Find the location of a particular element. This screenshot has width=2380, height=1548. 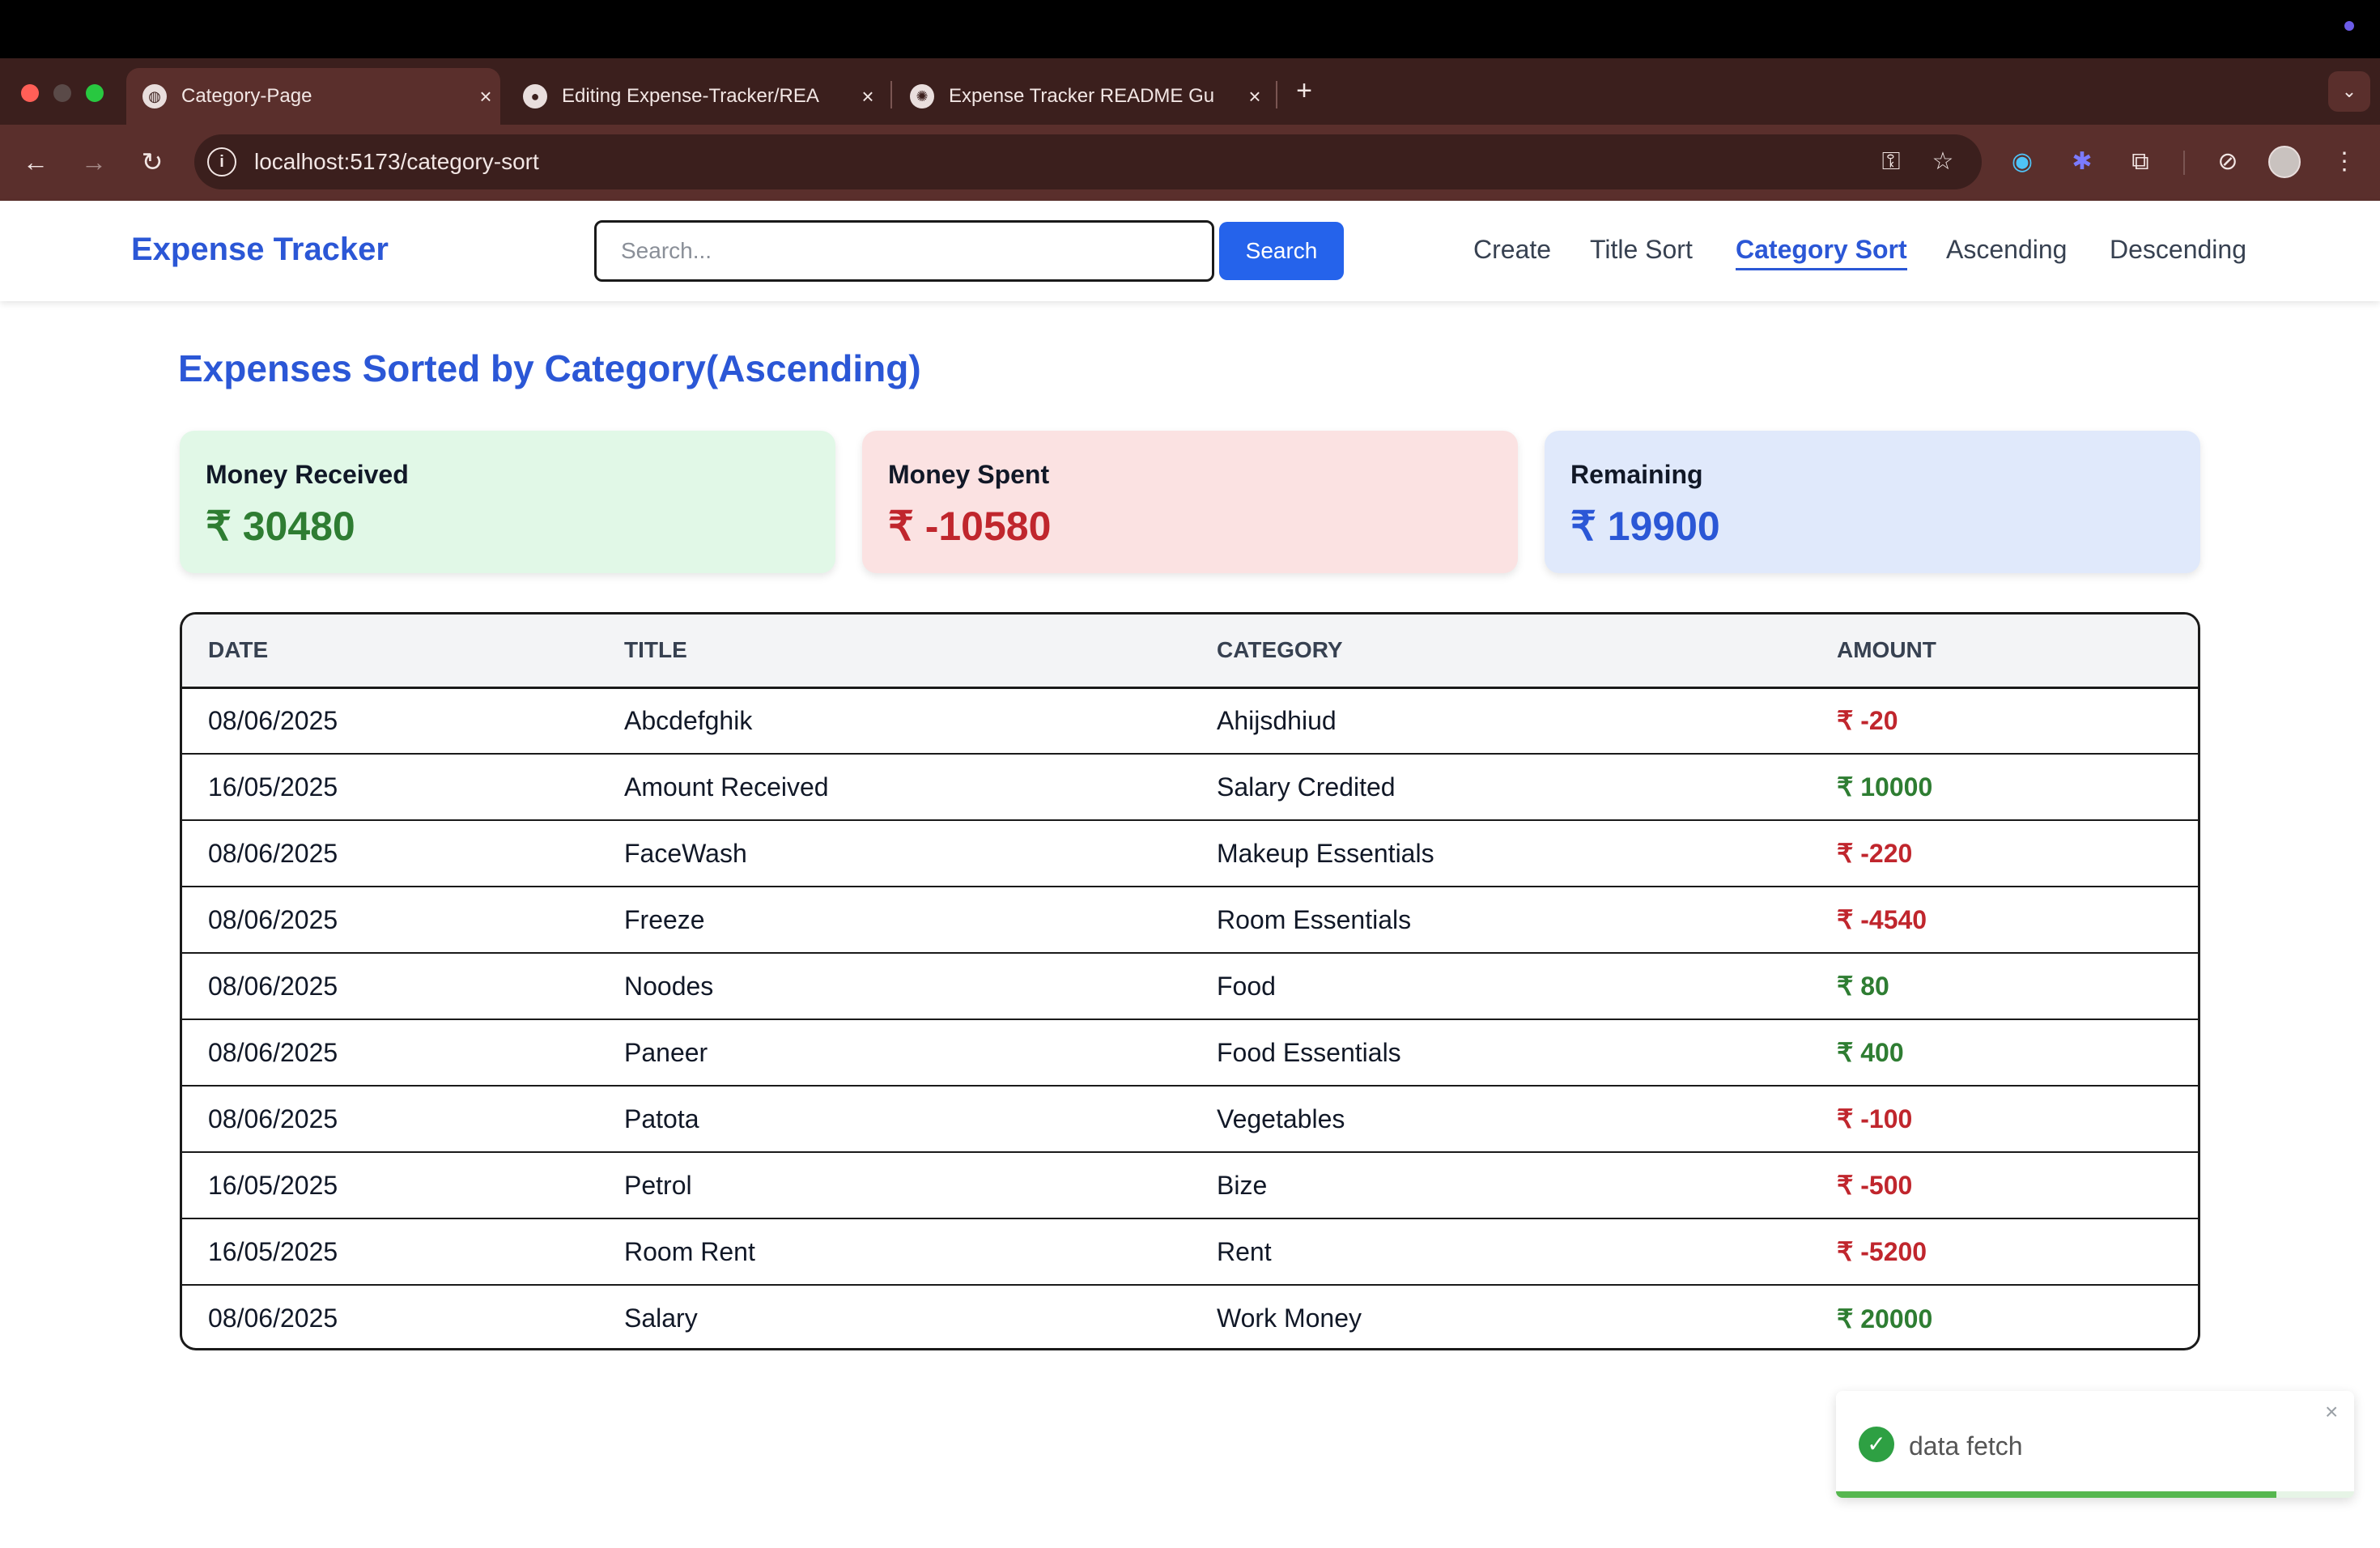

table-row: 08/06/2025 Abcdefghik Ahijsdhiud ₹ -20 is located at coordinates (1190, 721).